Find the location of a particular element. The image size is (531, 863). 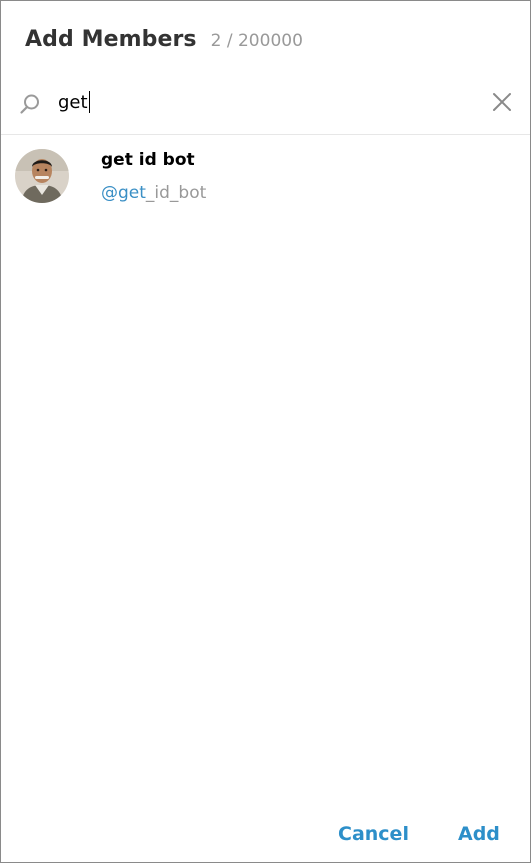

member-counter: 2 / 200000 is located at coordinates (256, 41).